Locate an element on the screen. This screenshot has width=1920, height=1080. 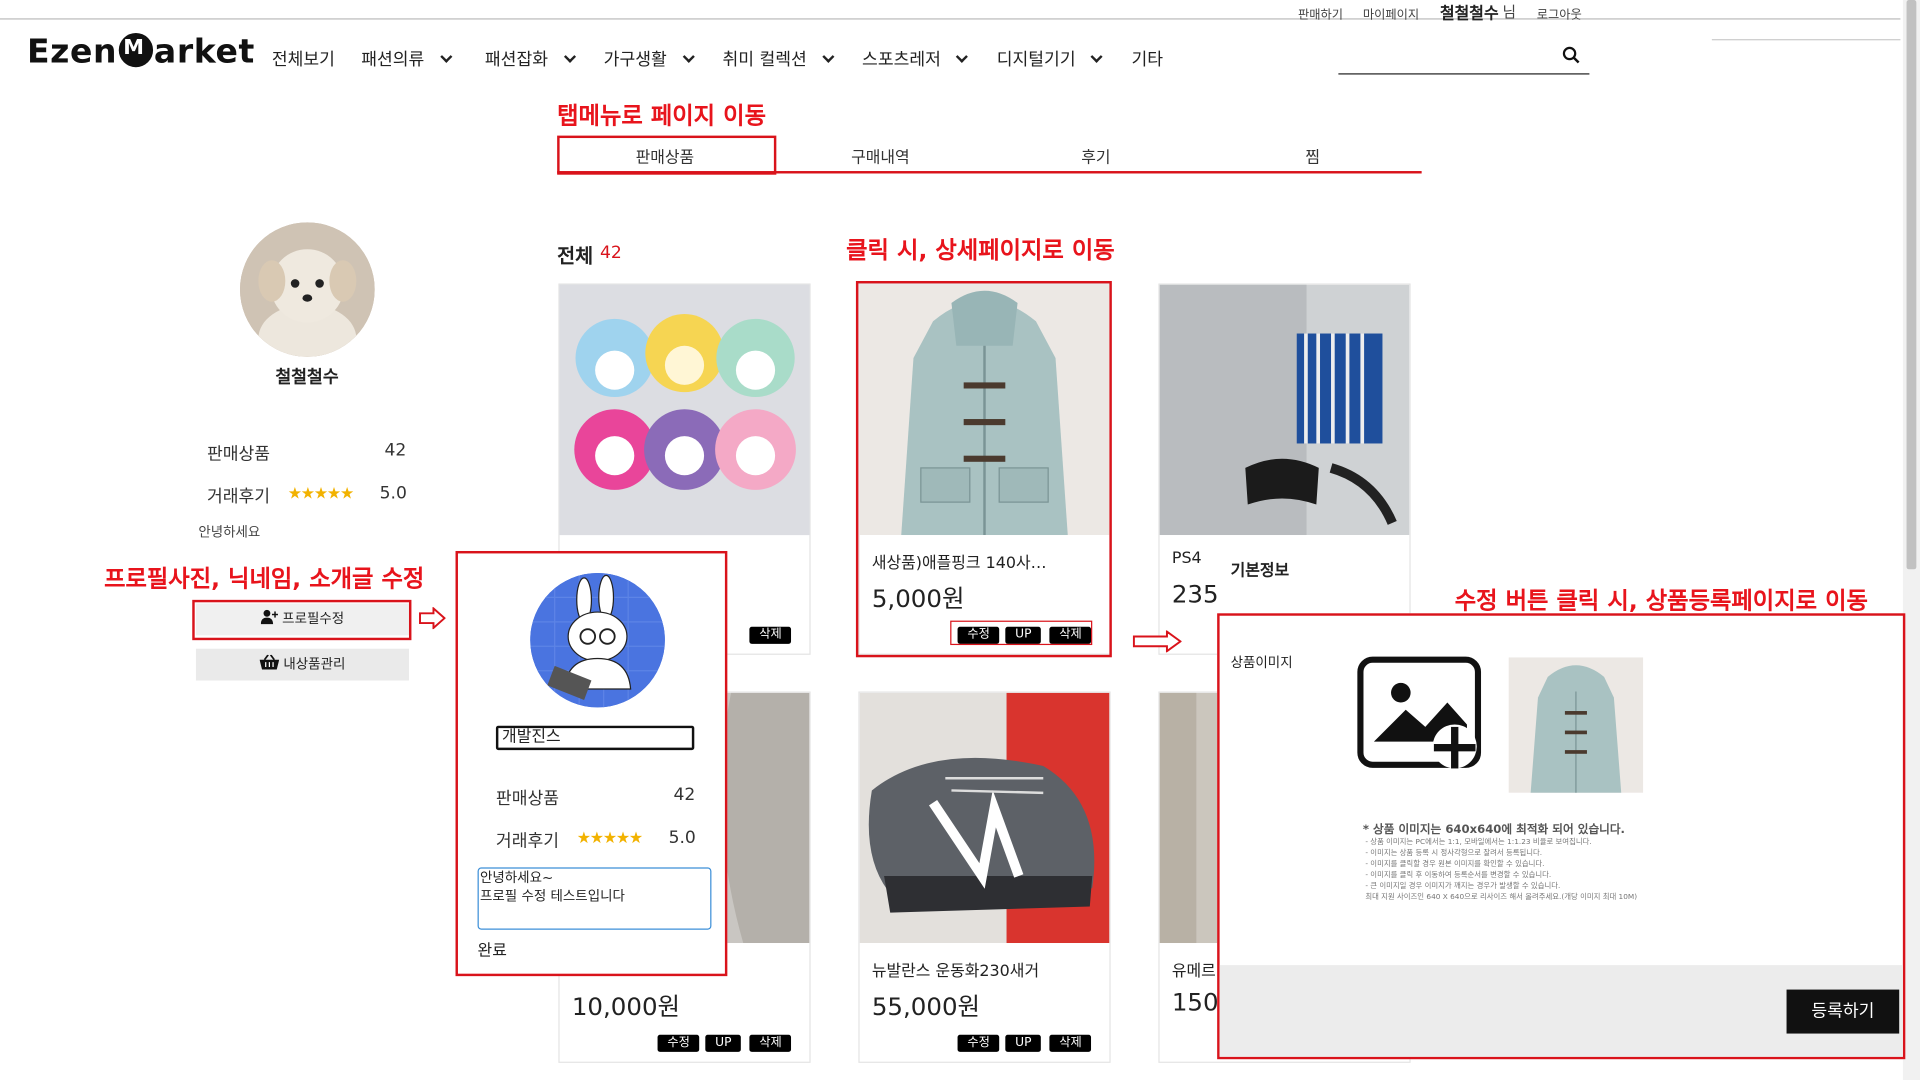
nav-fashion-goods: 패션잡화 is located at coordinates (530, 58).